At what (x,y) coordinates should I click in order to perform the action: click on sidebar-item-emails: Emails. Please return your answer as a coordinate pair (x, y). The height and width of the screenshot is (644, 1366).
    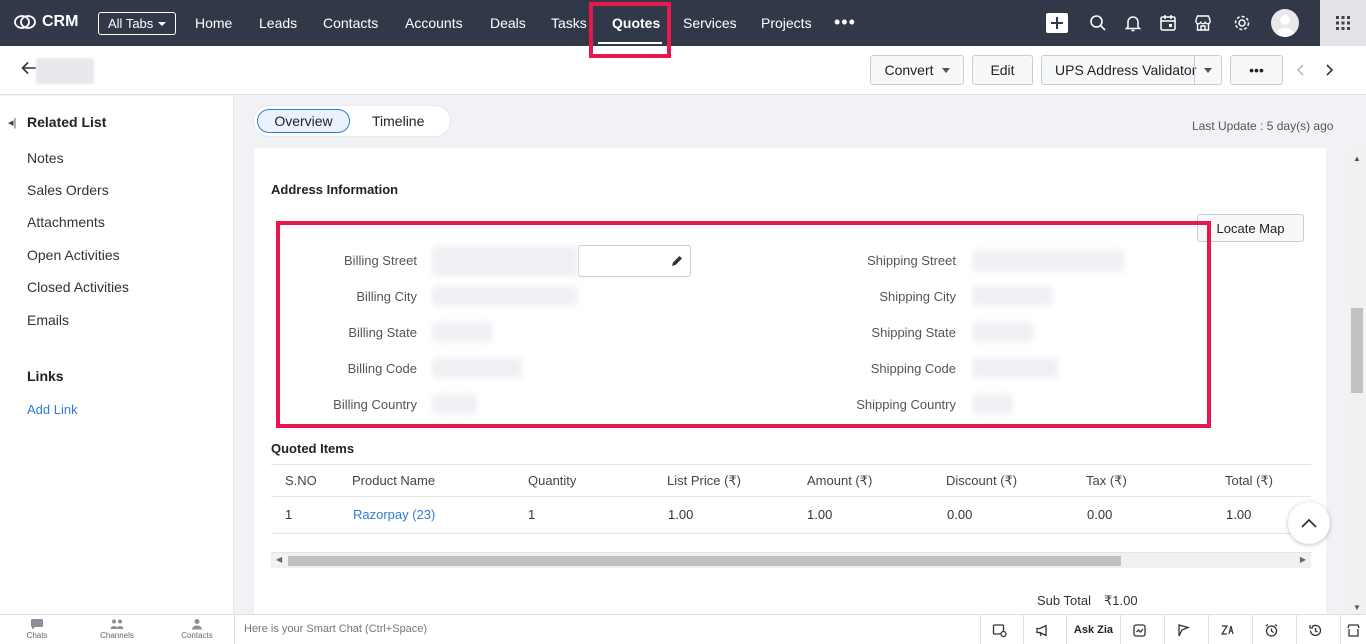
    Looking at the image, I should click on (48, 320).